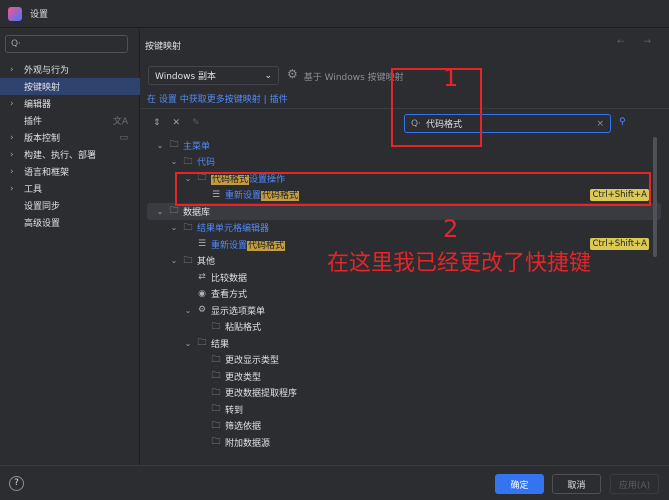 The height and width of the screenshot is (500, 669). Describe the element at coordinates (70, 120) in the screenshot. I see `sidebar-item: 插件 文A` at that location.